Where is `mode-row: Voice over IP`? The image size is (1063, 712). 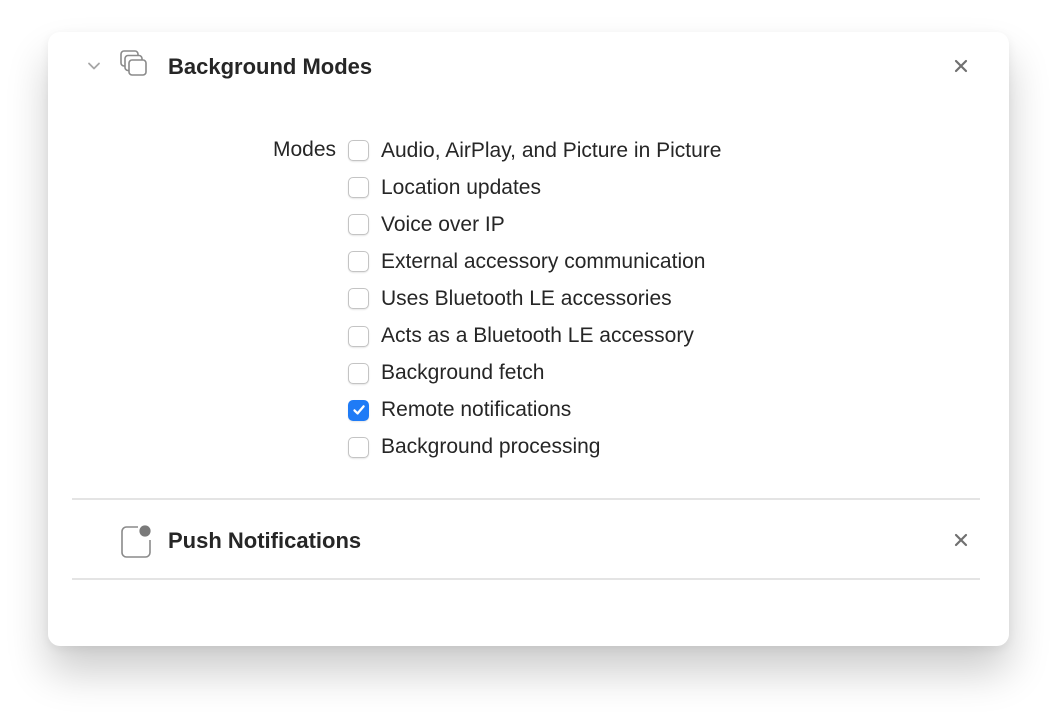
mode-row: Voice over IP is located at coordinates (534, 224).